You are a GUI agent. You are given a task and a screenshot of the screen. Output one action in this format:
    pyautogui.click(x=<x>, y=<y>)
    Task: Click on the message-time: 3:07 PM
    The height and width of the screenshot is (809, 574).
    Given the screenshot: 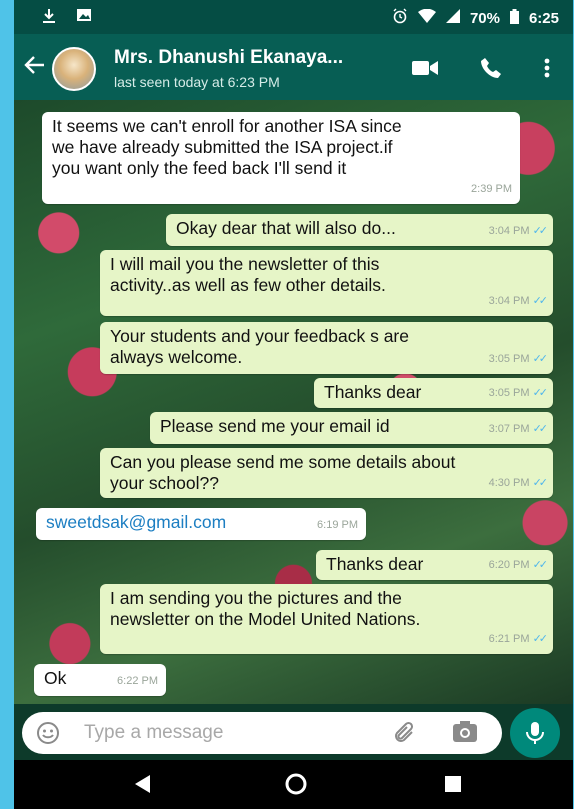 What is the action you would take?
    pyautogui.click(x=509, y=429)
    